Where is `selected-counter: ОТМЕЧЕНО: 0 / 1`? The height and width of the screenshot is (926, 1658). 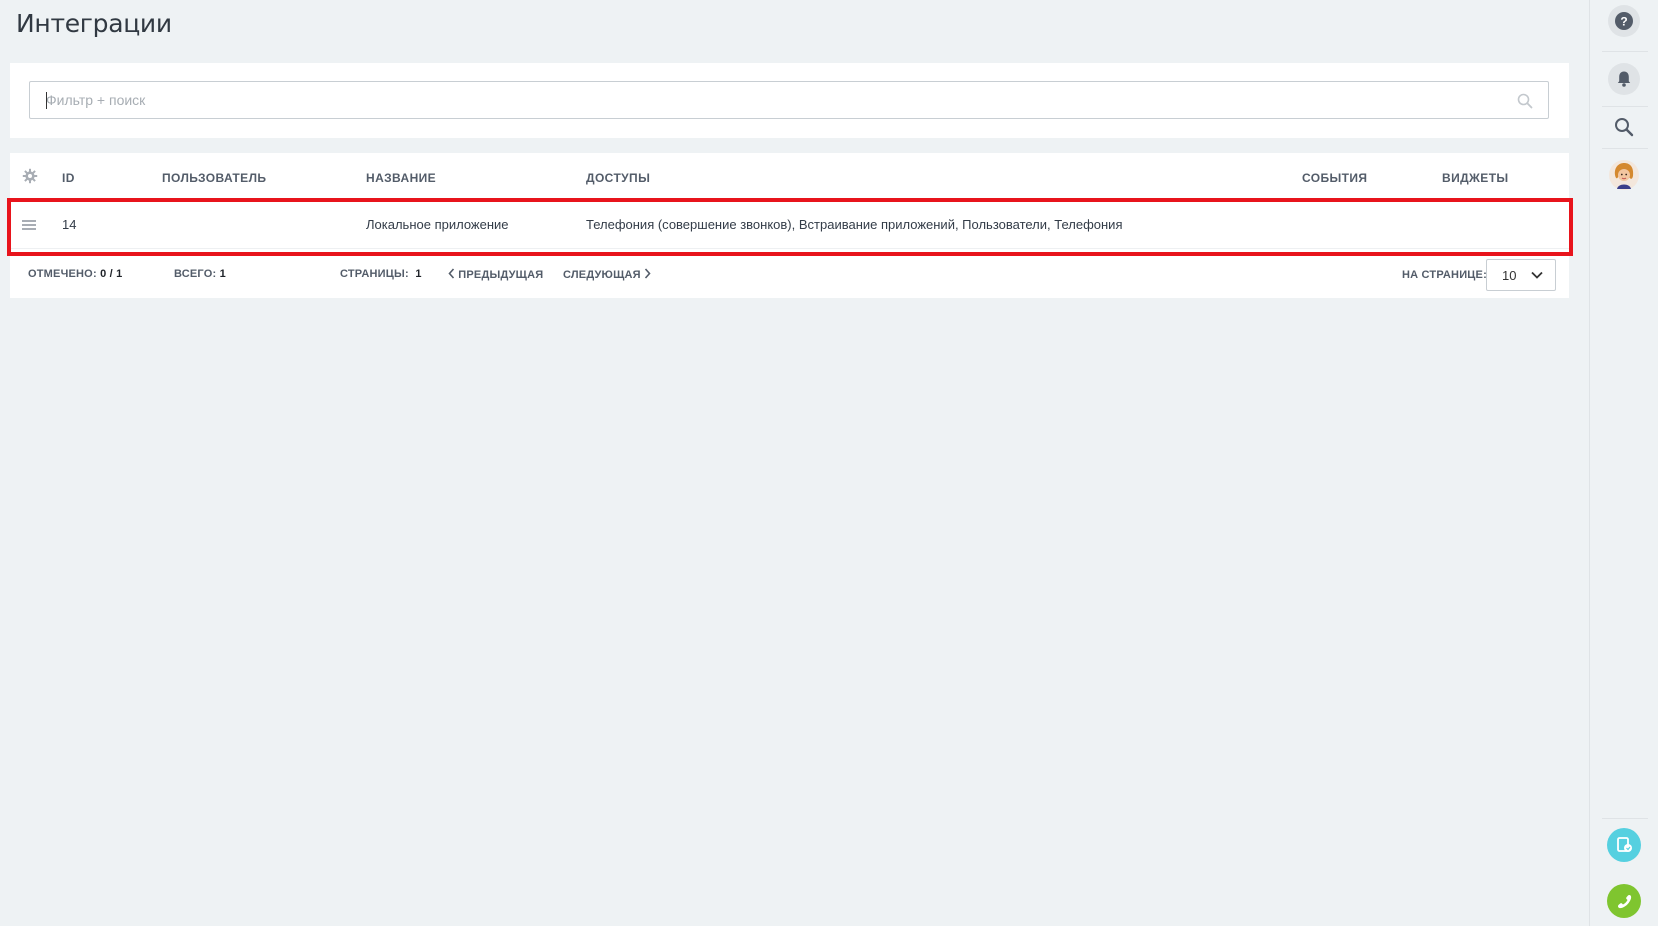 selected-counter: ОТМЕЧЕНО: 0 / 1 is located at coordinates (75, 274).